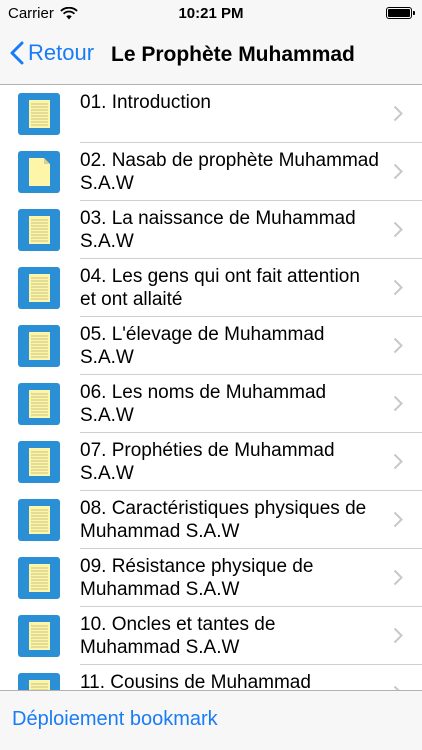 This screenshot has width=422, height=750. I want to click on list-item: 11. Cousins de Muhammad, so click(211, 677).